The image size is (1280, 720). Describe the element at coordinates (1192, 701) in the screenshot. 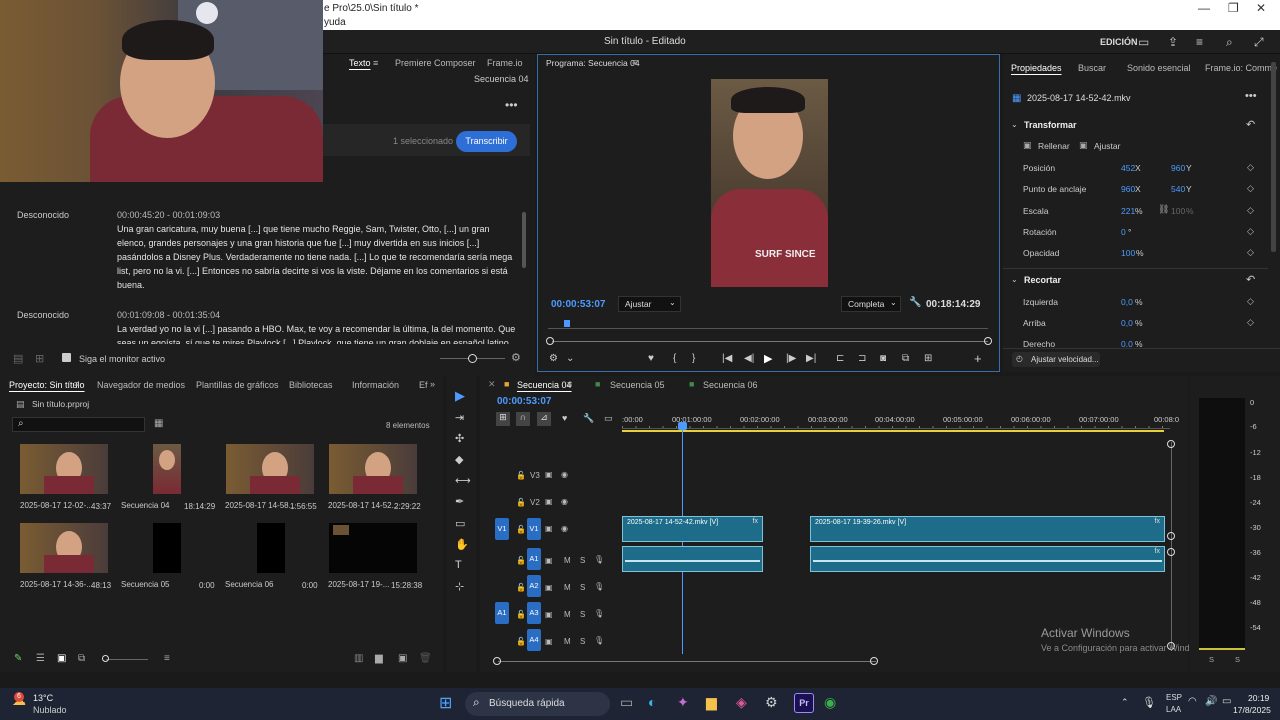

I see `wifi-icon: ◠` at that location.